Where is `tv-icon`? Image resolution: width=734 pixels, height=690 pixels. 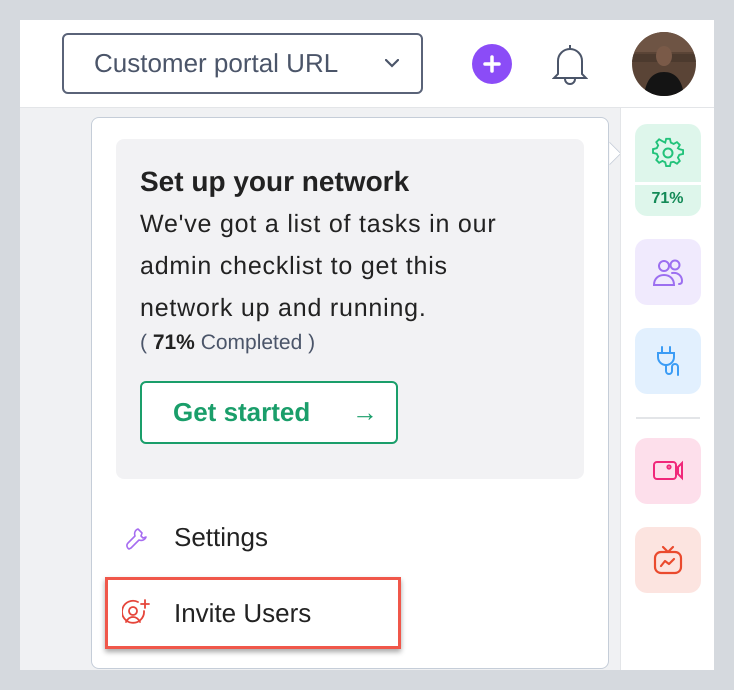 tv-icon is located at coordinates (668, 560).